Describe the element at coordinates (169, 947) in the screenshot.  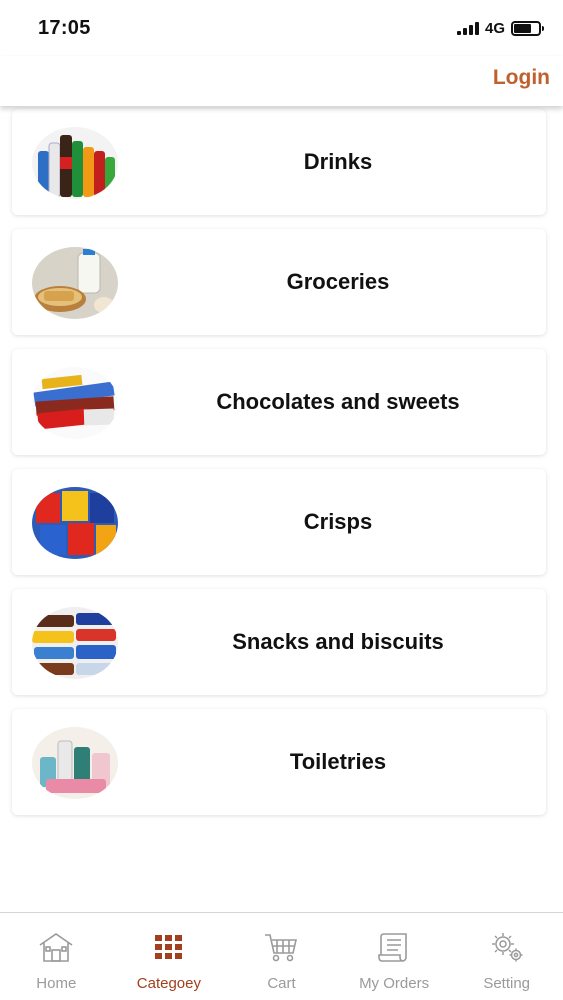
I see `grid-icon` at that location.